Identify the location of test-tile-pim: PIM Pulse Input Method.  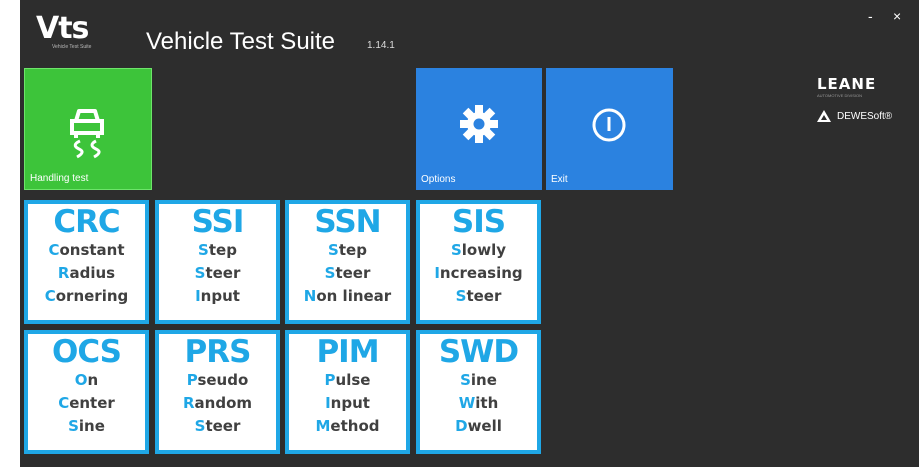
(347, 392).